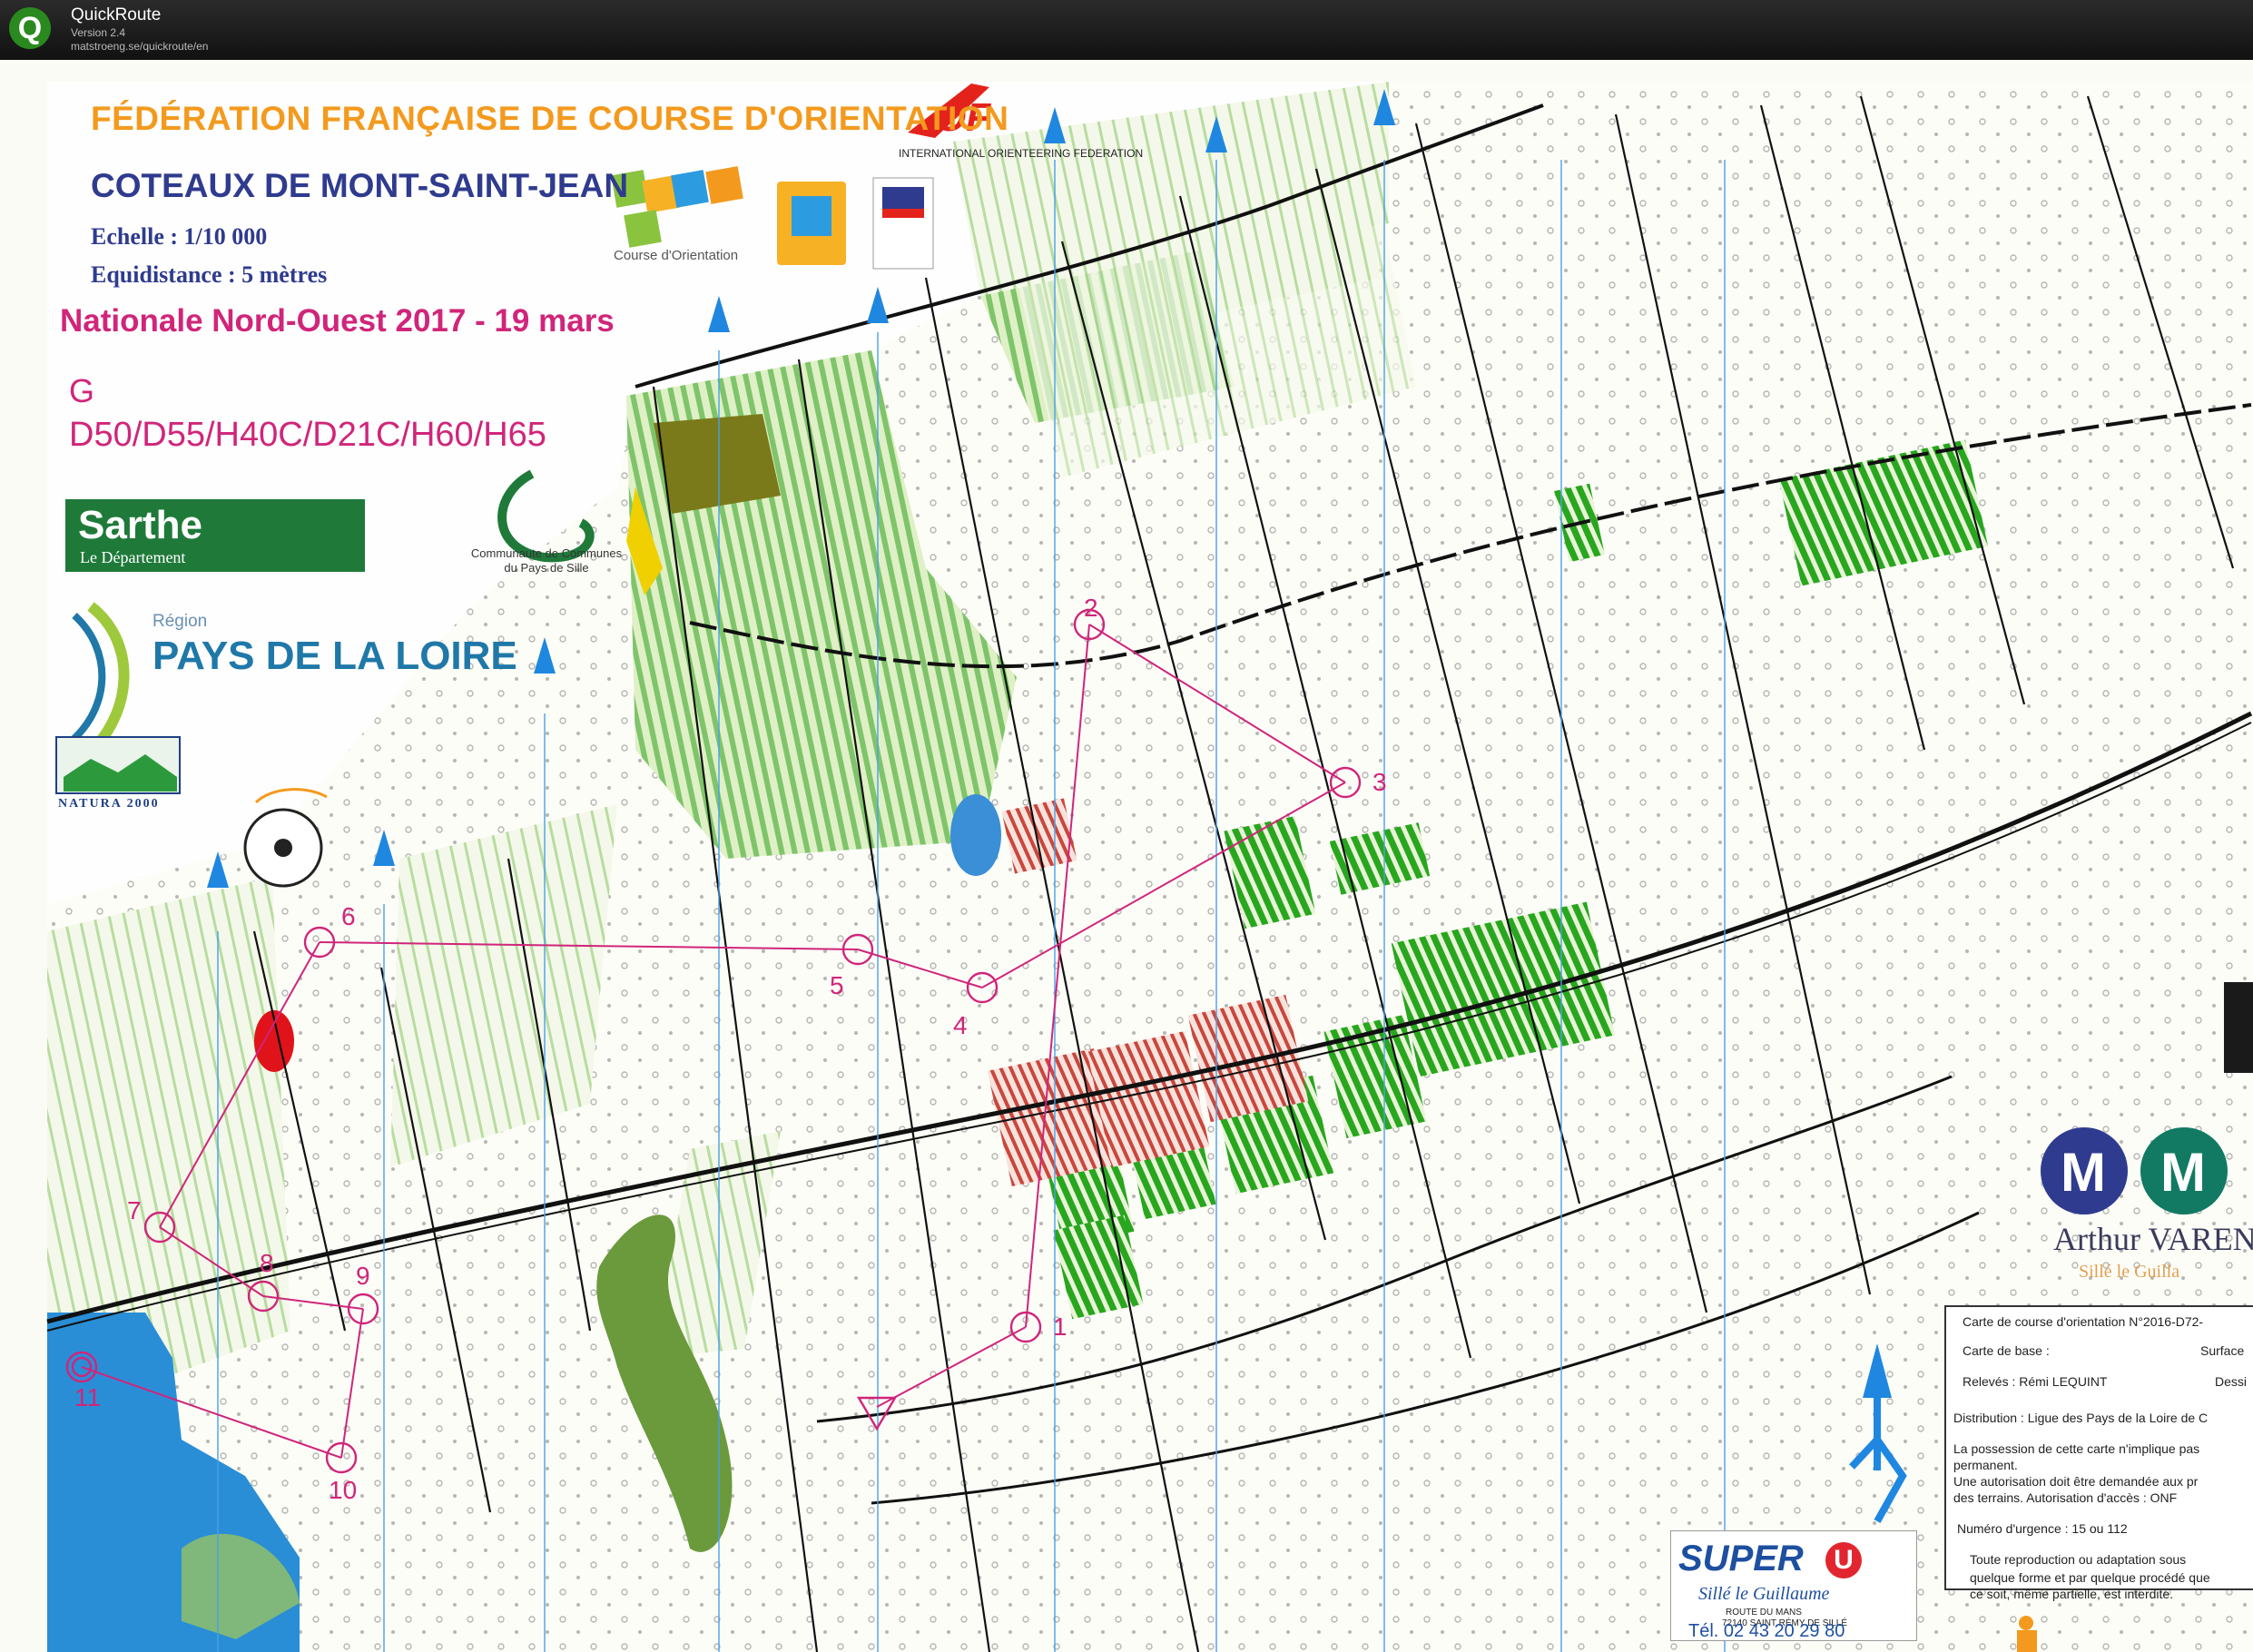 The height and width of the screenshot is (1652, 2253). Describe the element at coordinates (1985, 1465) in the screenshot. I see `info-line-6: permanent.` at that location.